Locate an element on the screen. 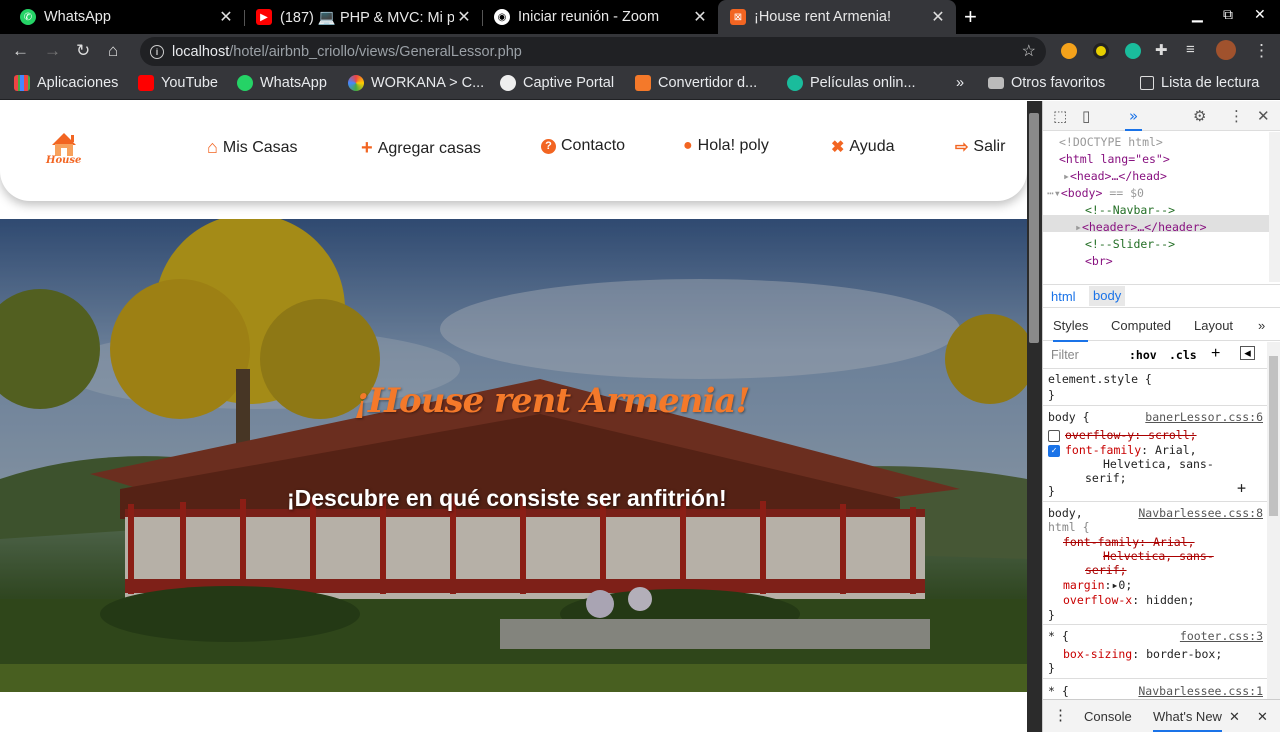 This screenshot has height=732, width=1280. new-tab-button: + is located at coordinates (970, 17).